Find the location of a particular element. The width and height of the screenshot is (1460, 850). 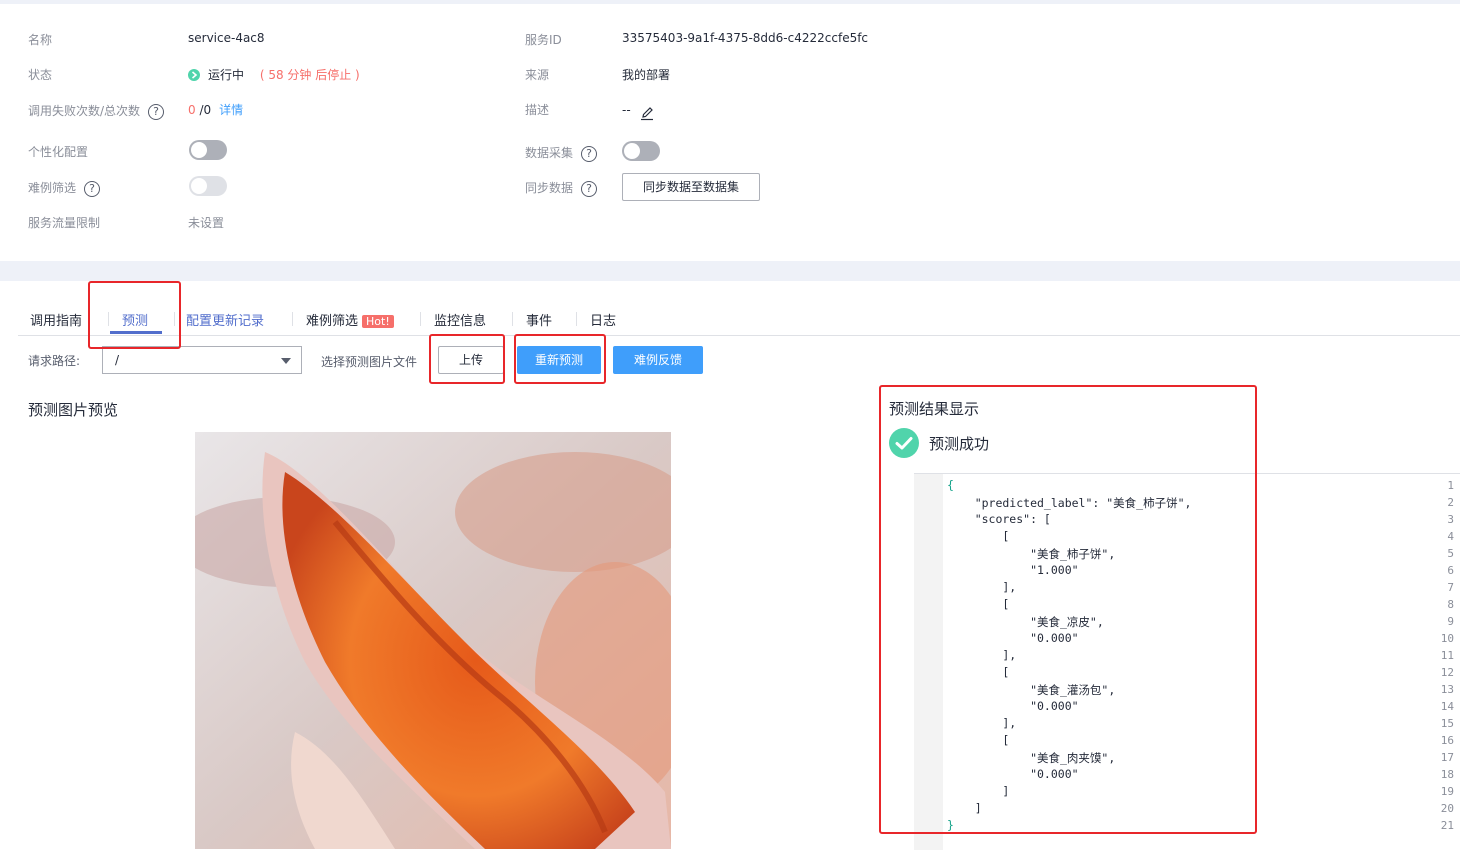

chevron-down-icon is located at coordinates (286, 361).